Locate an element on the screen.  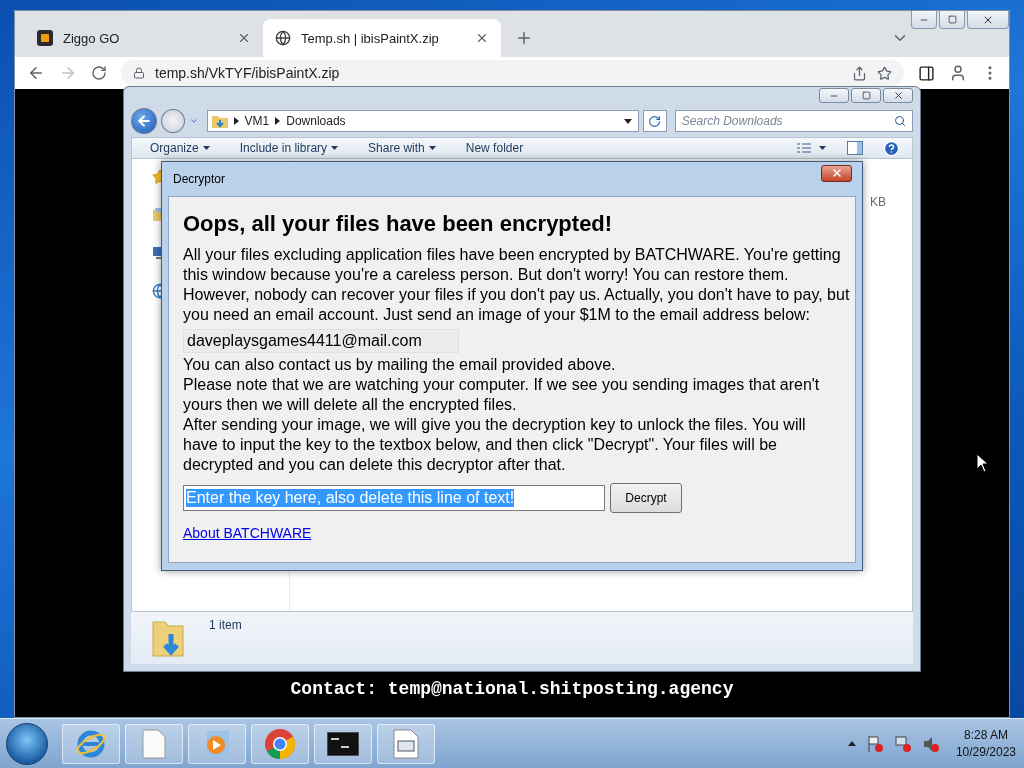
maximize-button is located at coordinates (866, 95).